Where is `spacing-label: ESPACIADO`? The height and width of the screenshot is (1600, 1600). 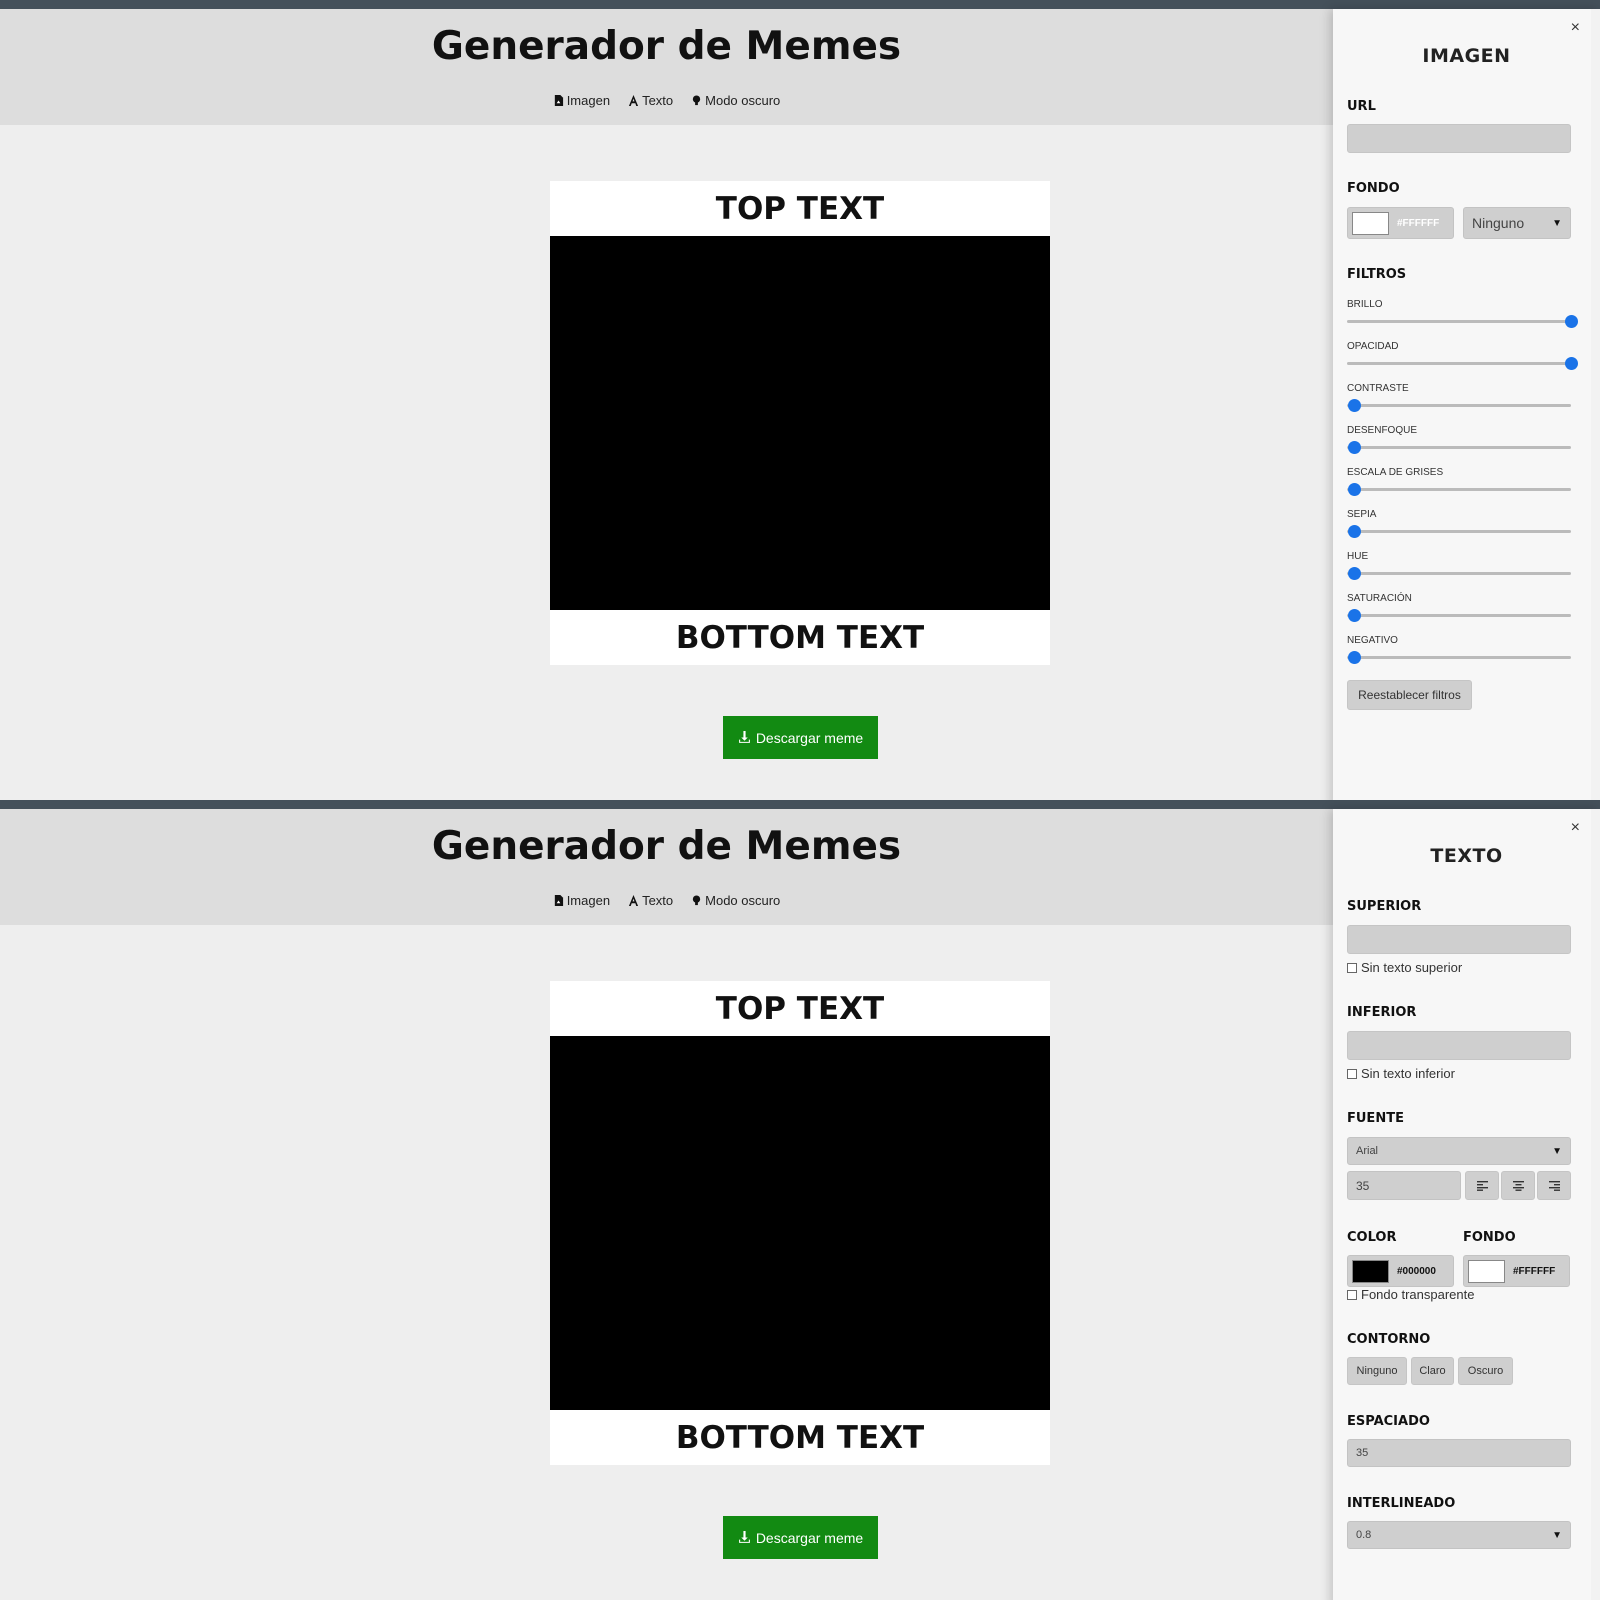 spacing-label: ESPACIADO is located at coordinates (1388, 1421).